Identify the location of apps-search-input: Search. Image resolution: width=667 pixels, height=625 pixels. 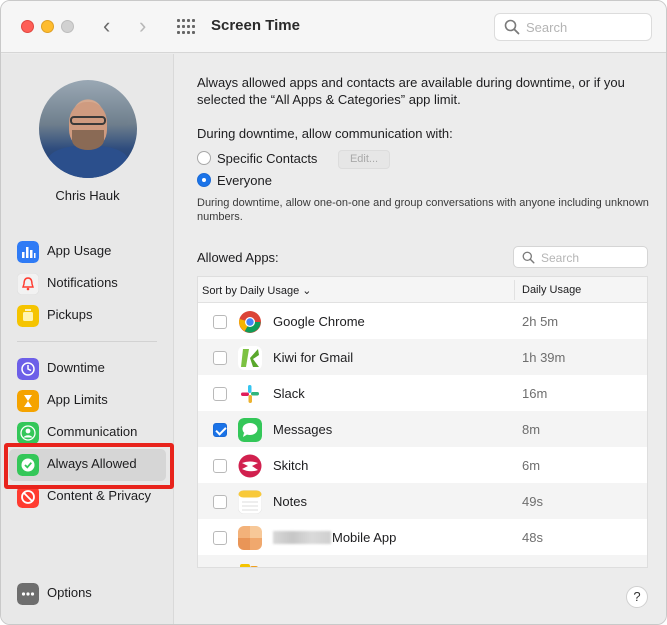
(580, 257).